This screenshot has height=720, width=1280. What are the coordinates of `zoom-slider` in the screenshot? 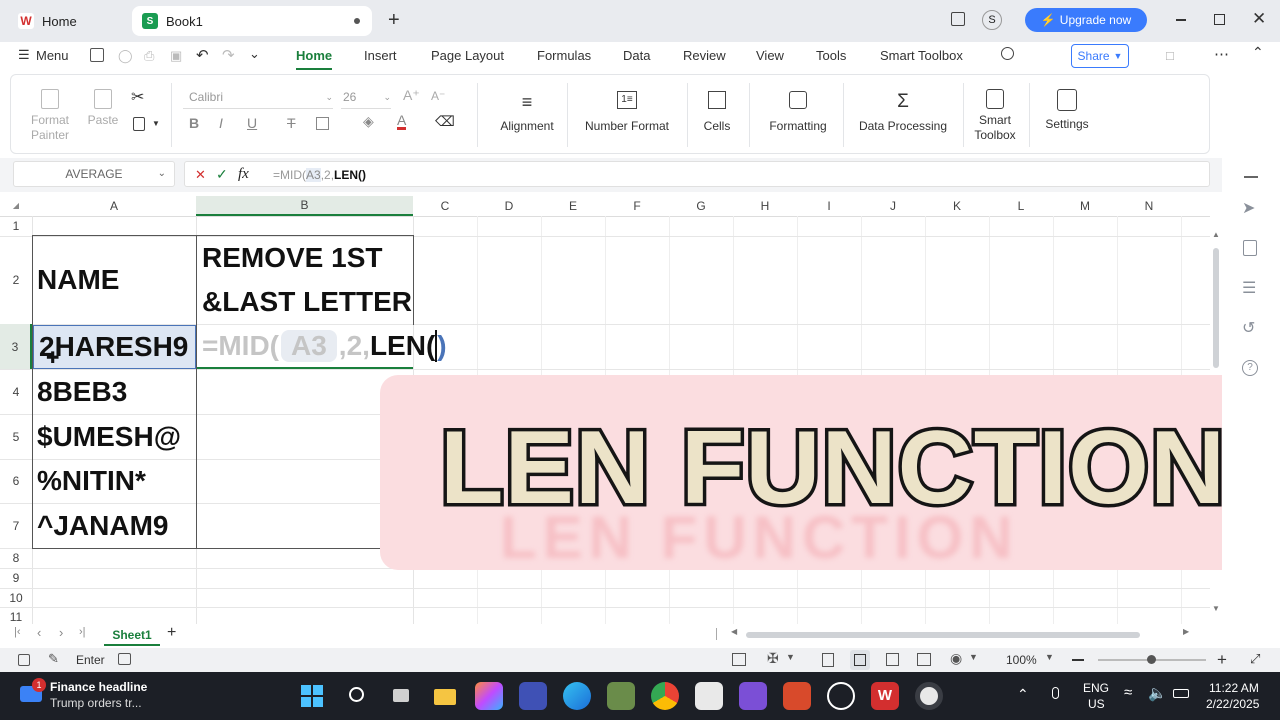 It's located at (1152, 659).